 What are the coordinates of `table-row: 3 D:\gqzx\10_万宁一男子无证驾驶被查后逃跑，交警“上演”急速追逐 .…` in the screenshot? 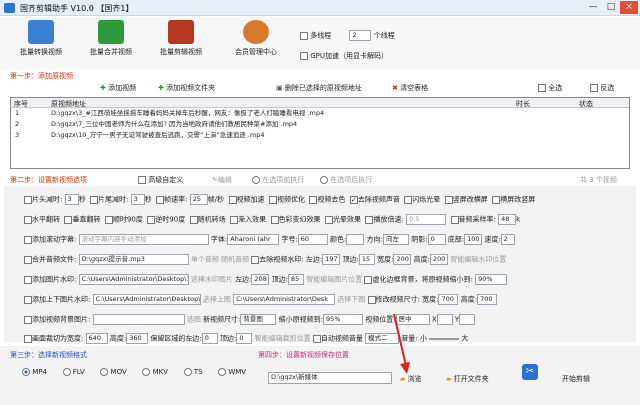 It's located at (320, 135).